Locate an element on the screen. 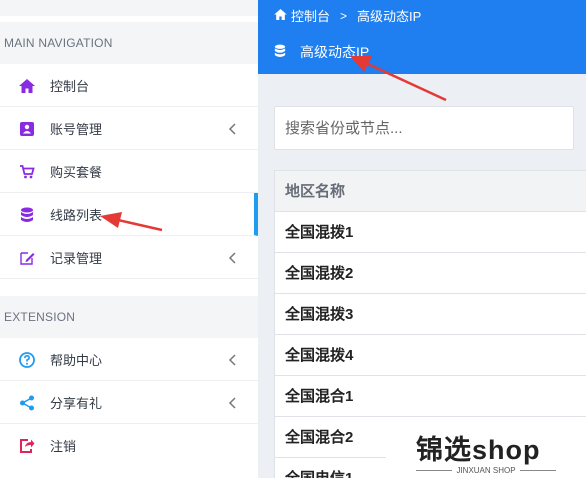 The width and height of the screenshot is (586, 478). section-header-main: MAIN NAVIGATION is located at coordinates (129, 43).